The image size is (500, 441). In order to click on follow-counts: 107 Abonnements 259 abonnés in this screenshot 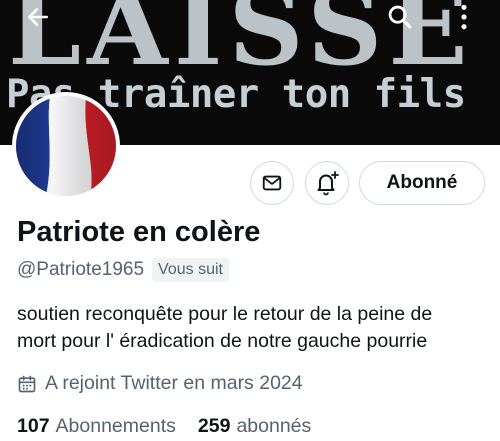, I will do `click(164, 426)`.